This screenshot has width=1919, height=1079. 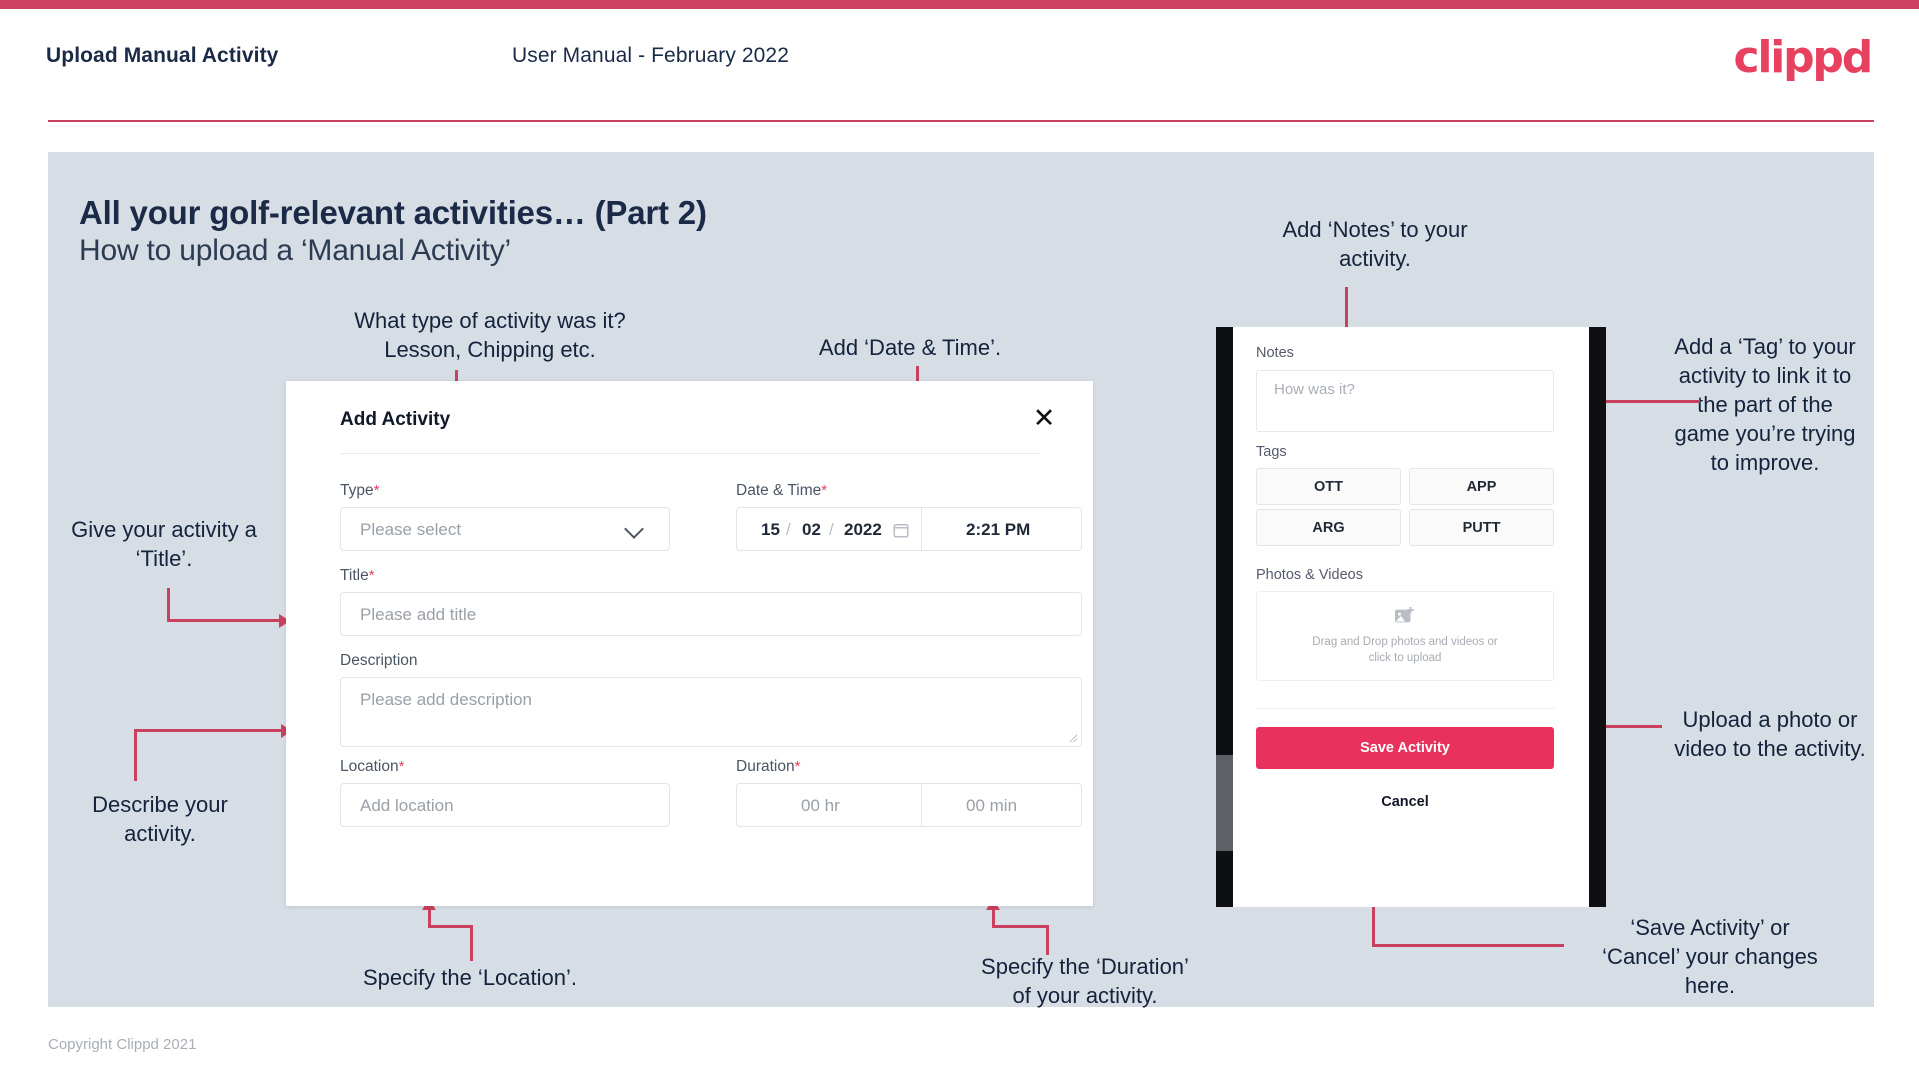 What do you see at coordinates (1020, 926) in the screenshot?
I see `arrow-dur-h` at bounding box center [1020, 926].